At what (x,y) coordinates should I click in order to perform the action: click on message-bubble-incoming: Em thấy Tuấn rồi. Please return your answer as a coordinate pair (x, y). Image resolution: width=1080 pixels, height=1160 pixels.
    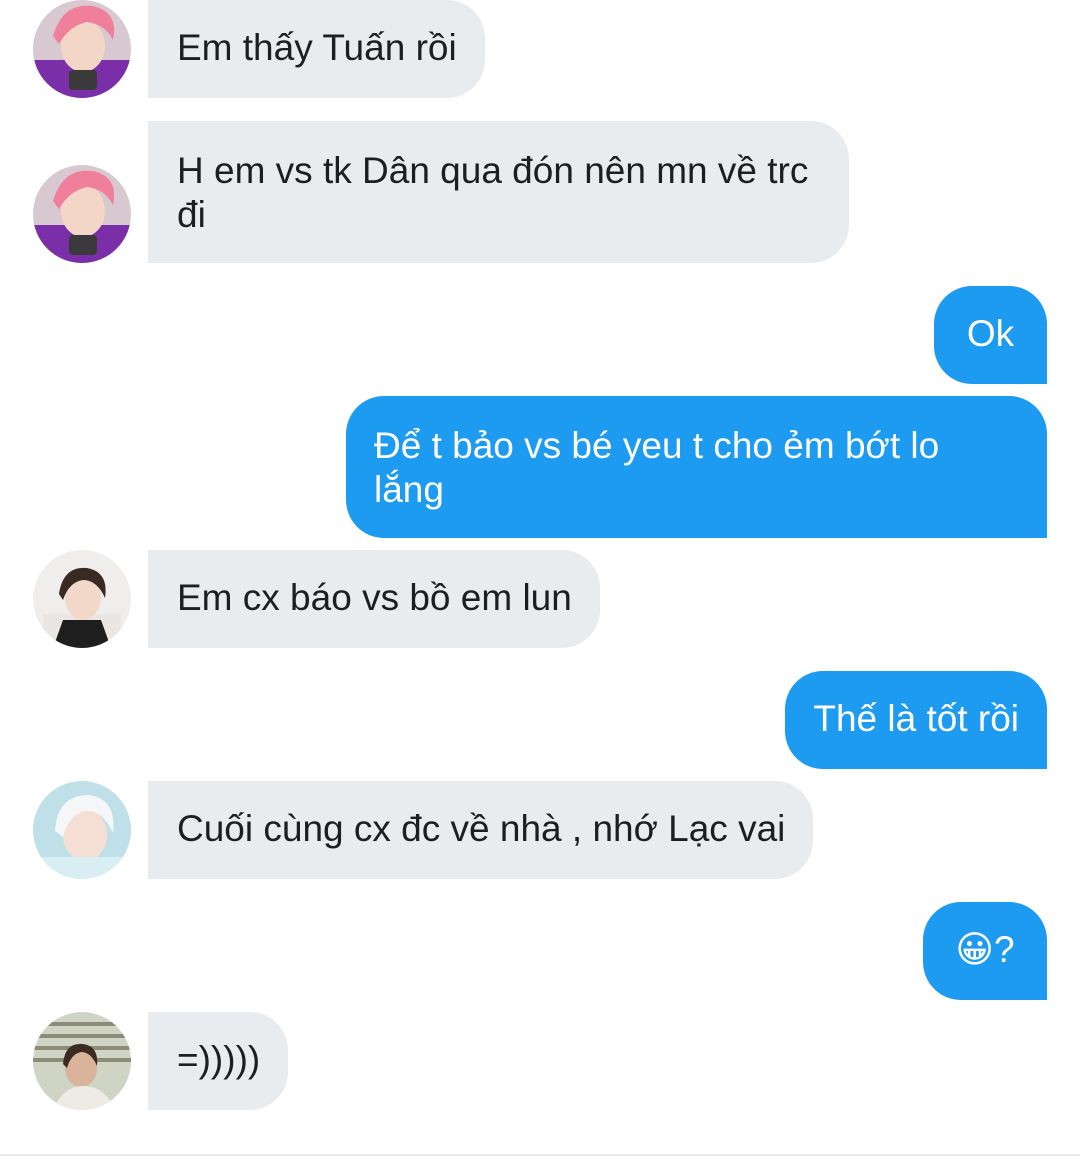
    Looking at the image, I should click on (316, 49).